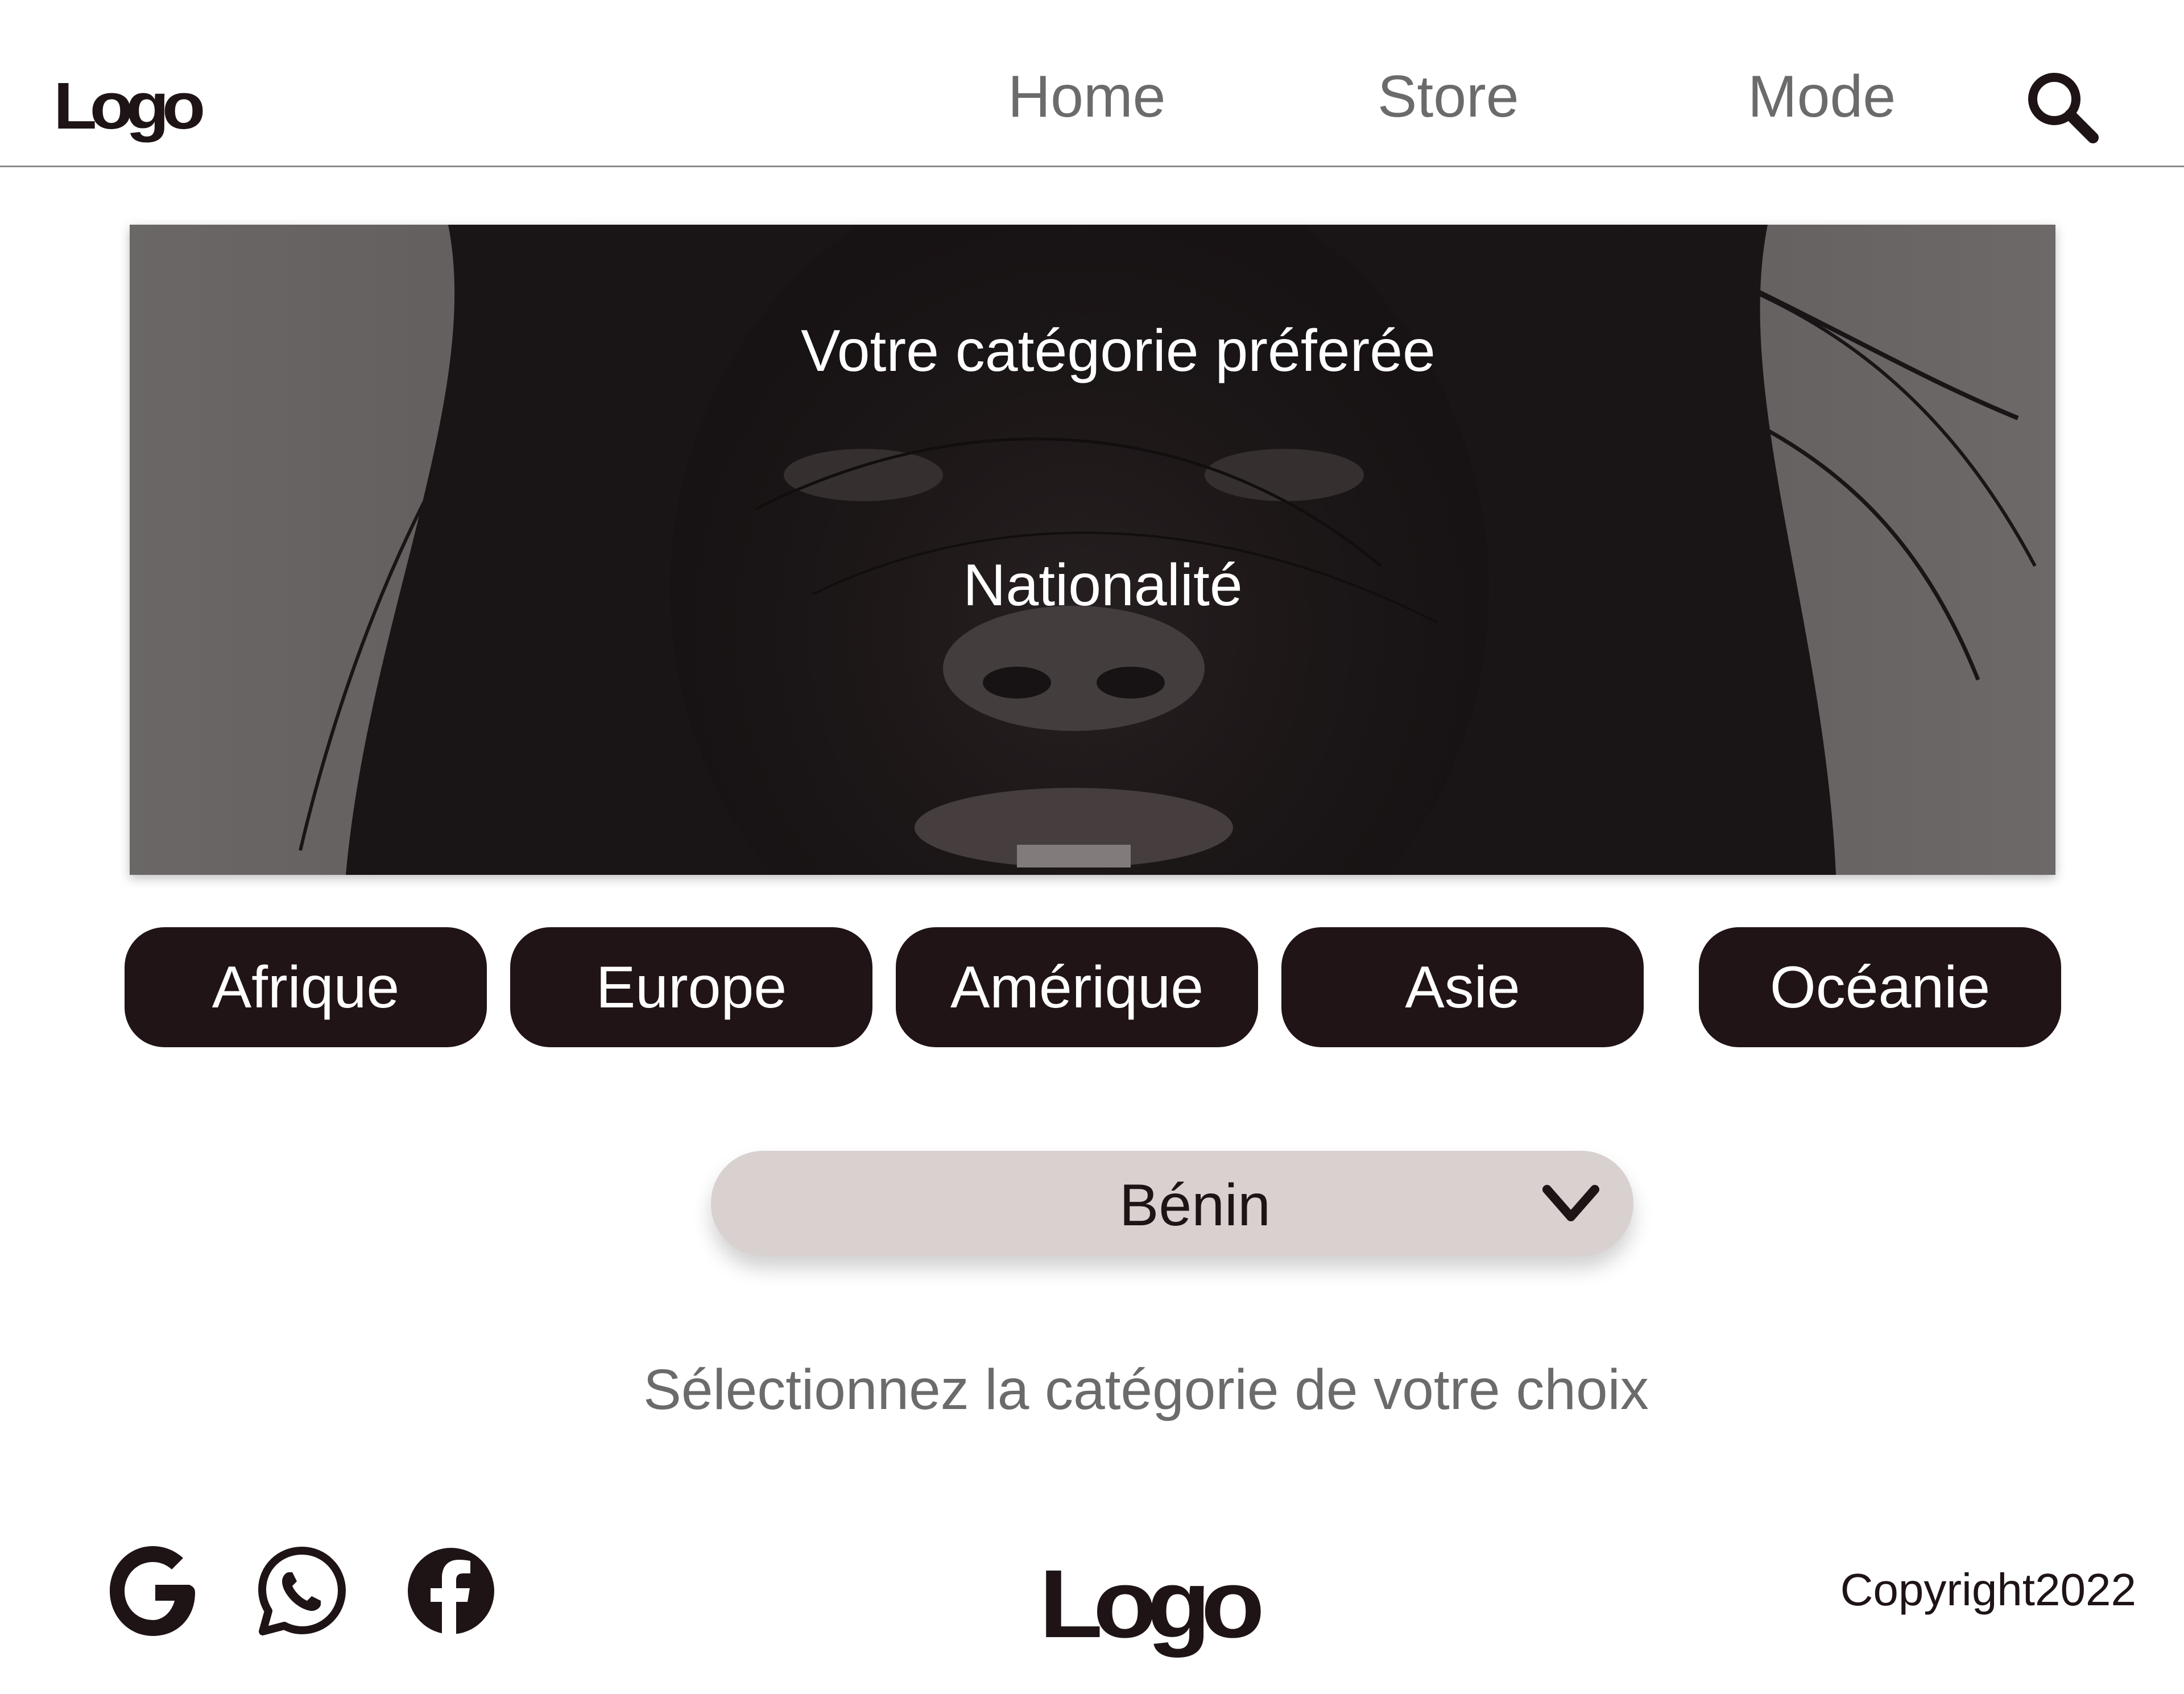 Image resolution: width=2184 pixels, height=1694 pixels. What do you see at coordinates (1195, 1205) in the screenshot?
I see `dropdown-selected-value: Bénin` at bounding box center [1195, 1205].